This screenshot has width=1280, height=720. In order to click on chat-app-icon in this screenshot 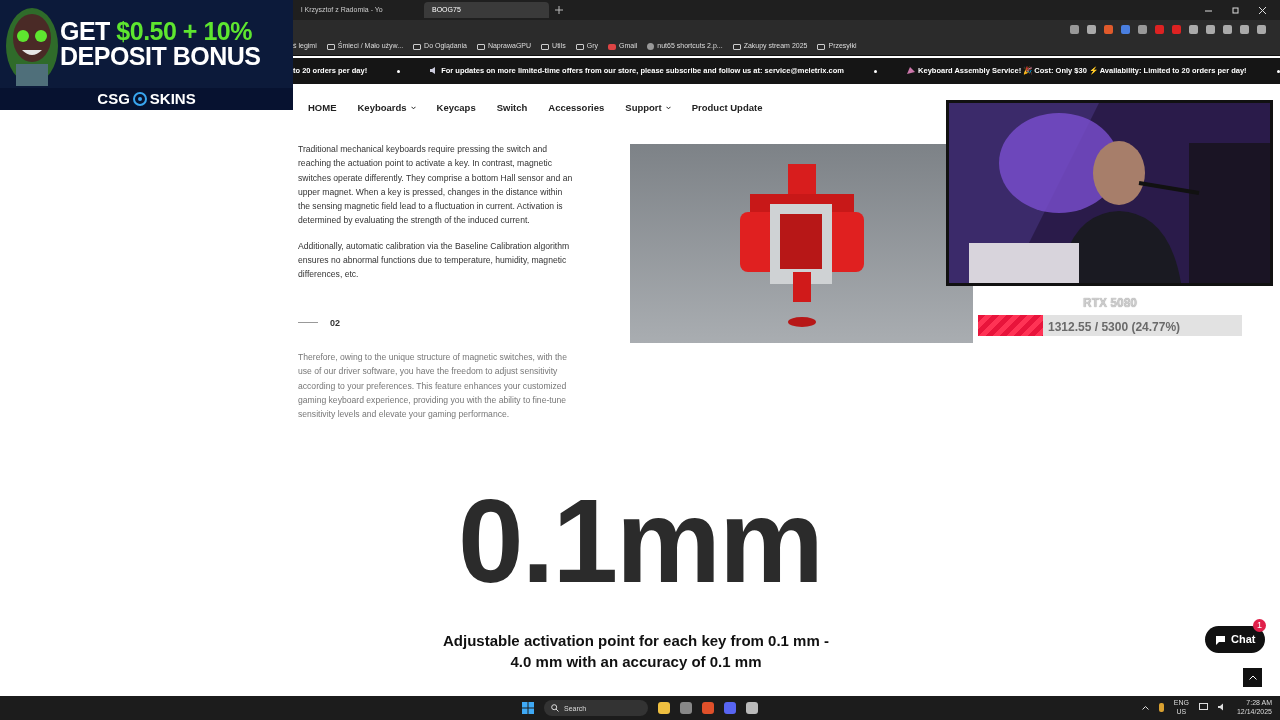, I will do `click(730, 708)`.